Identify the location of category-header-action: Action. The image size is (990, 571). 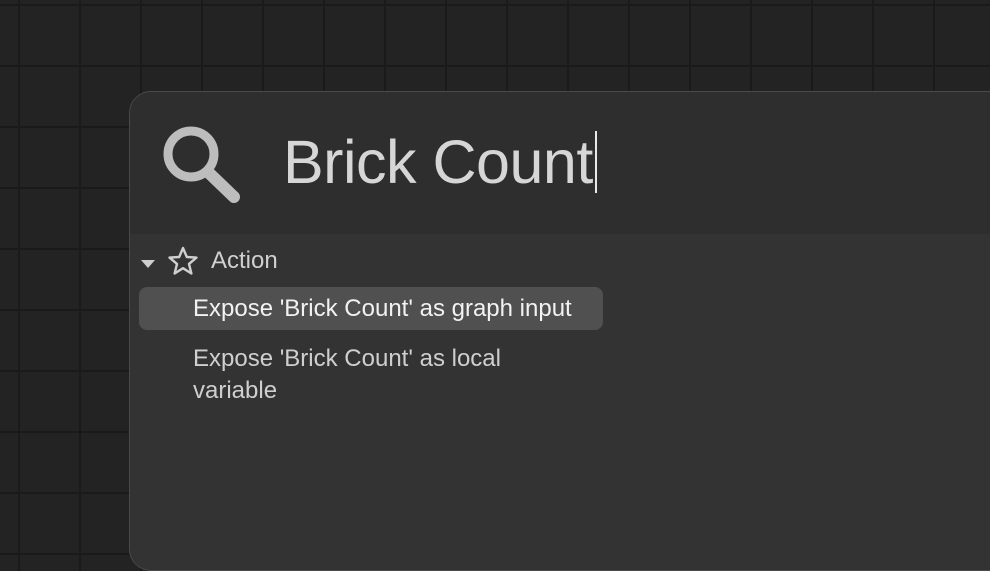
(209, 261).